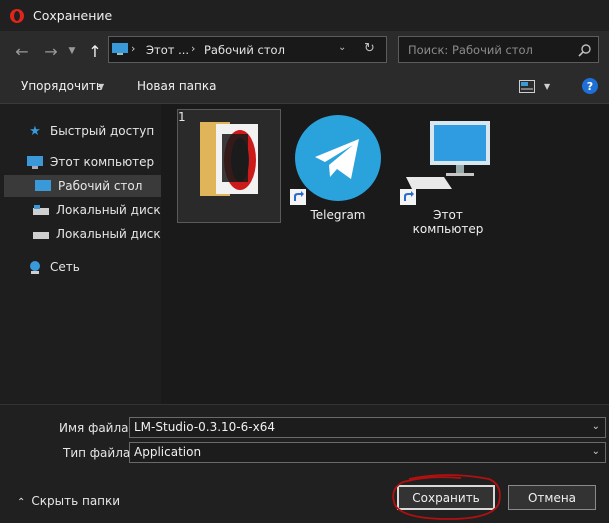 The height and width of the screenshot is (523, 609). What do you see at coordinates (584, 50) in the screenshot?
I see `search-icon` at bounding box center [584, 50].